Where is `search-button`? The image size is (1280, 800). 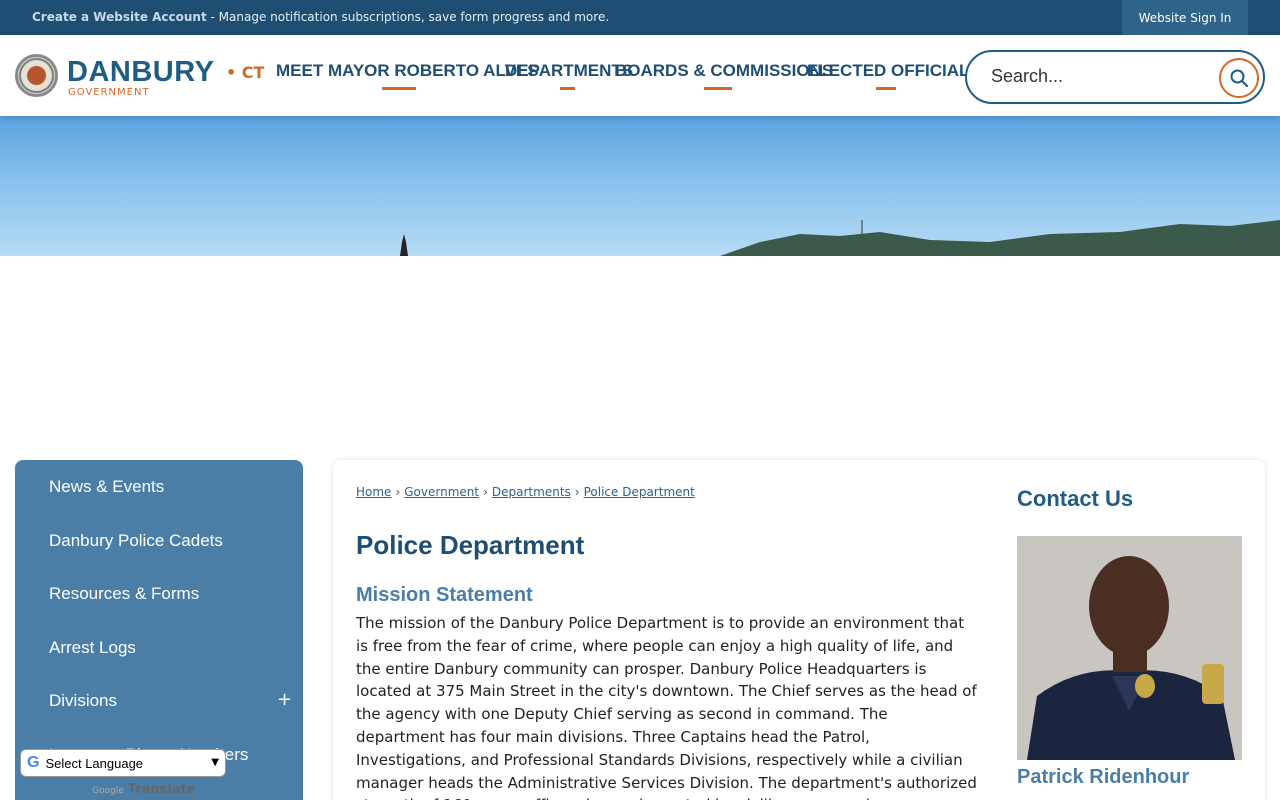 search-button is located at coordinates (1239, 78).